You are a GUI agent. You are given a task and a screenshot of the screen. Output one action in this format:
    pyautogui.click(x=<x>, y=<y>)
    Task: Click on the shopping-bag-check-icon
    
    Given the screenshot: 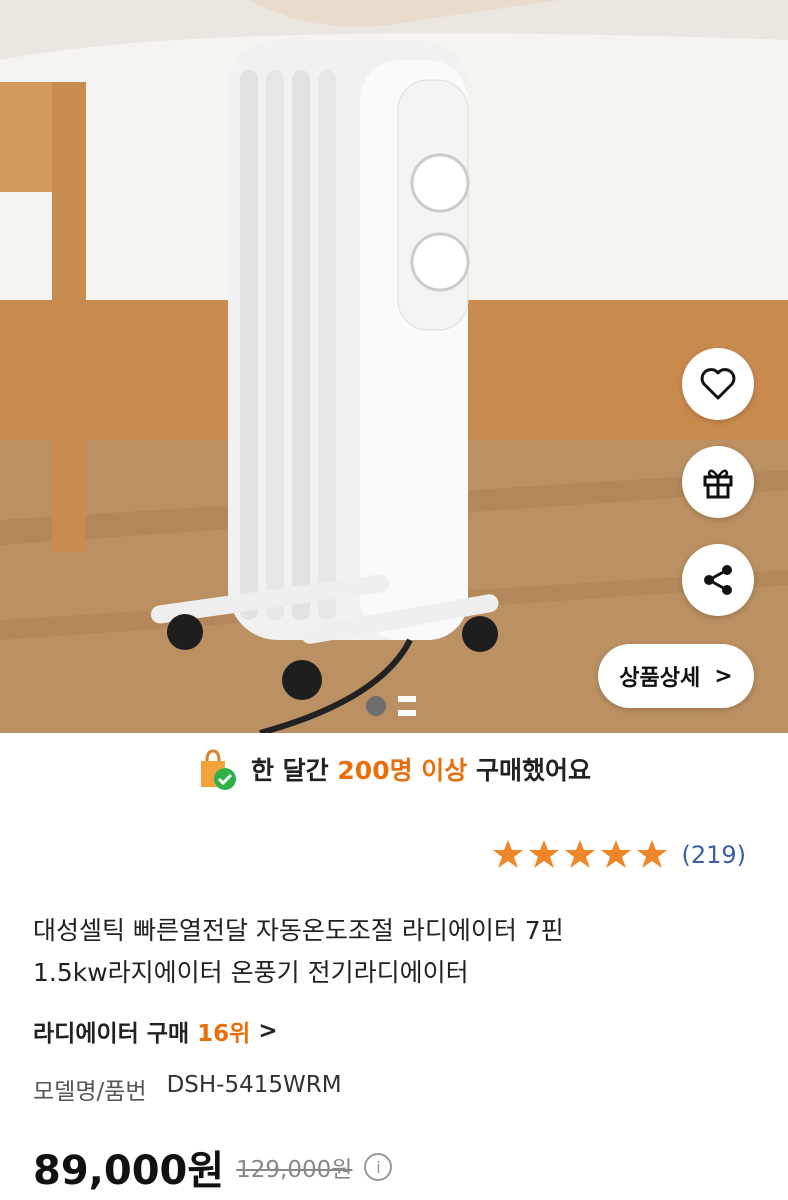 What is the action you would take?
    pyautogui.click(x=218, y=769)
    